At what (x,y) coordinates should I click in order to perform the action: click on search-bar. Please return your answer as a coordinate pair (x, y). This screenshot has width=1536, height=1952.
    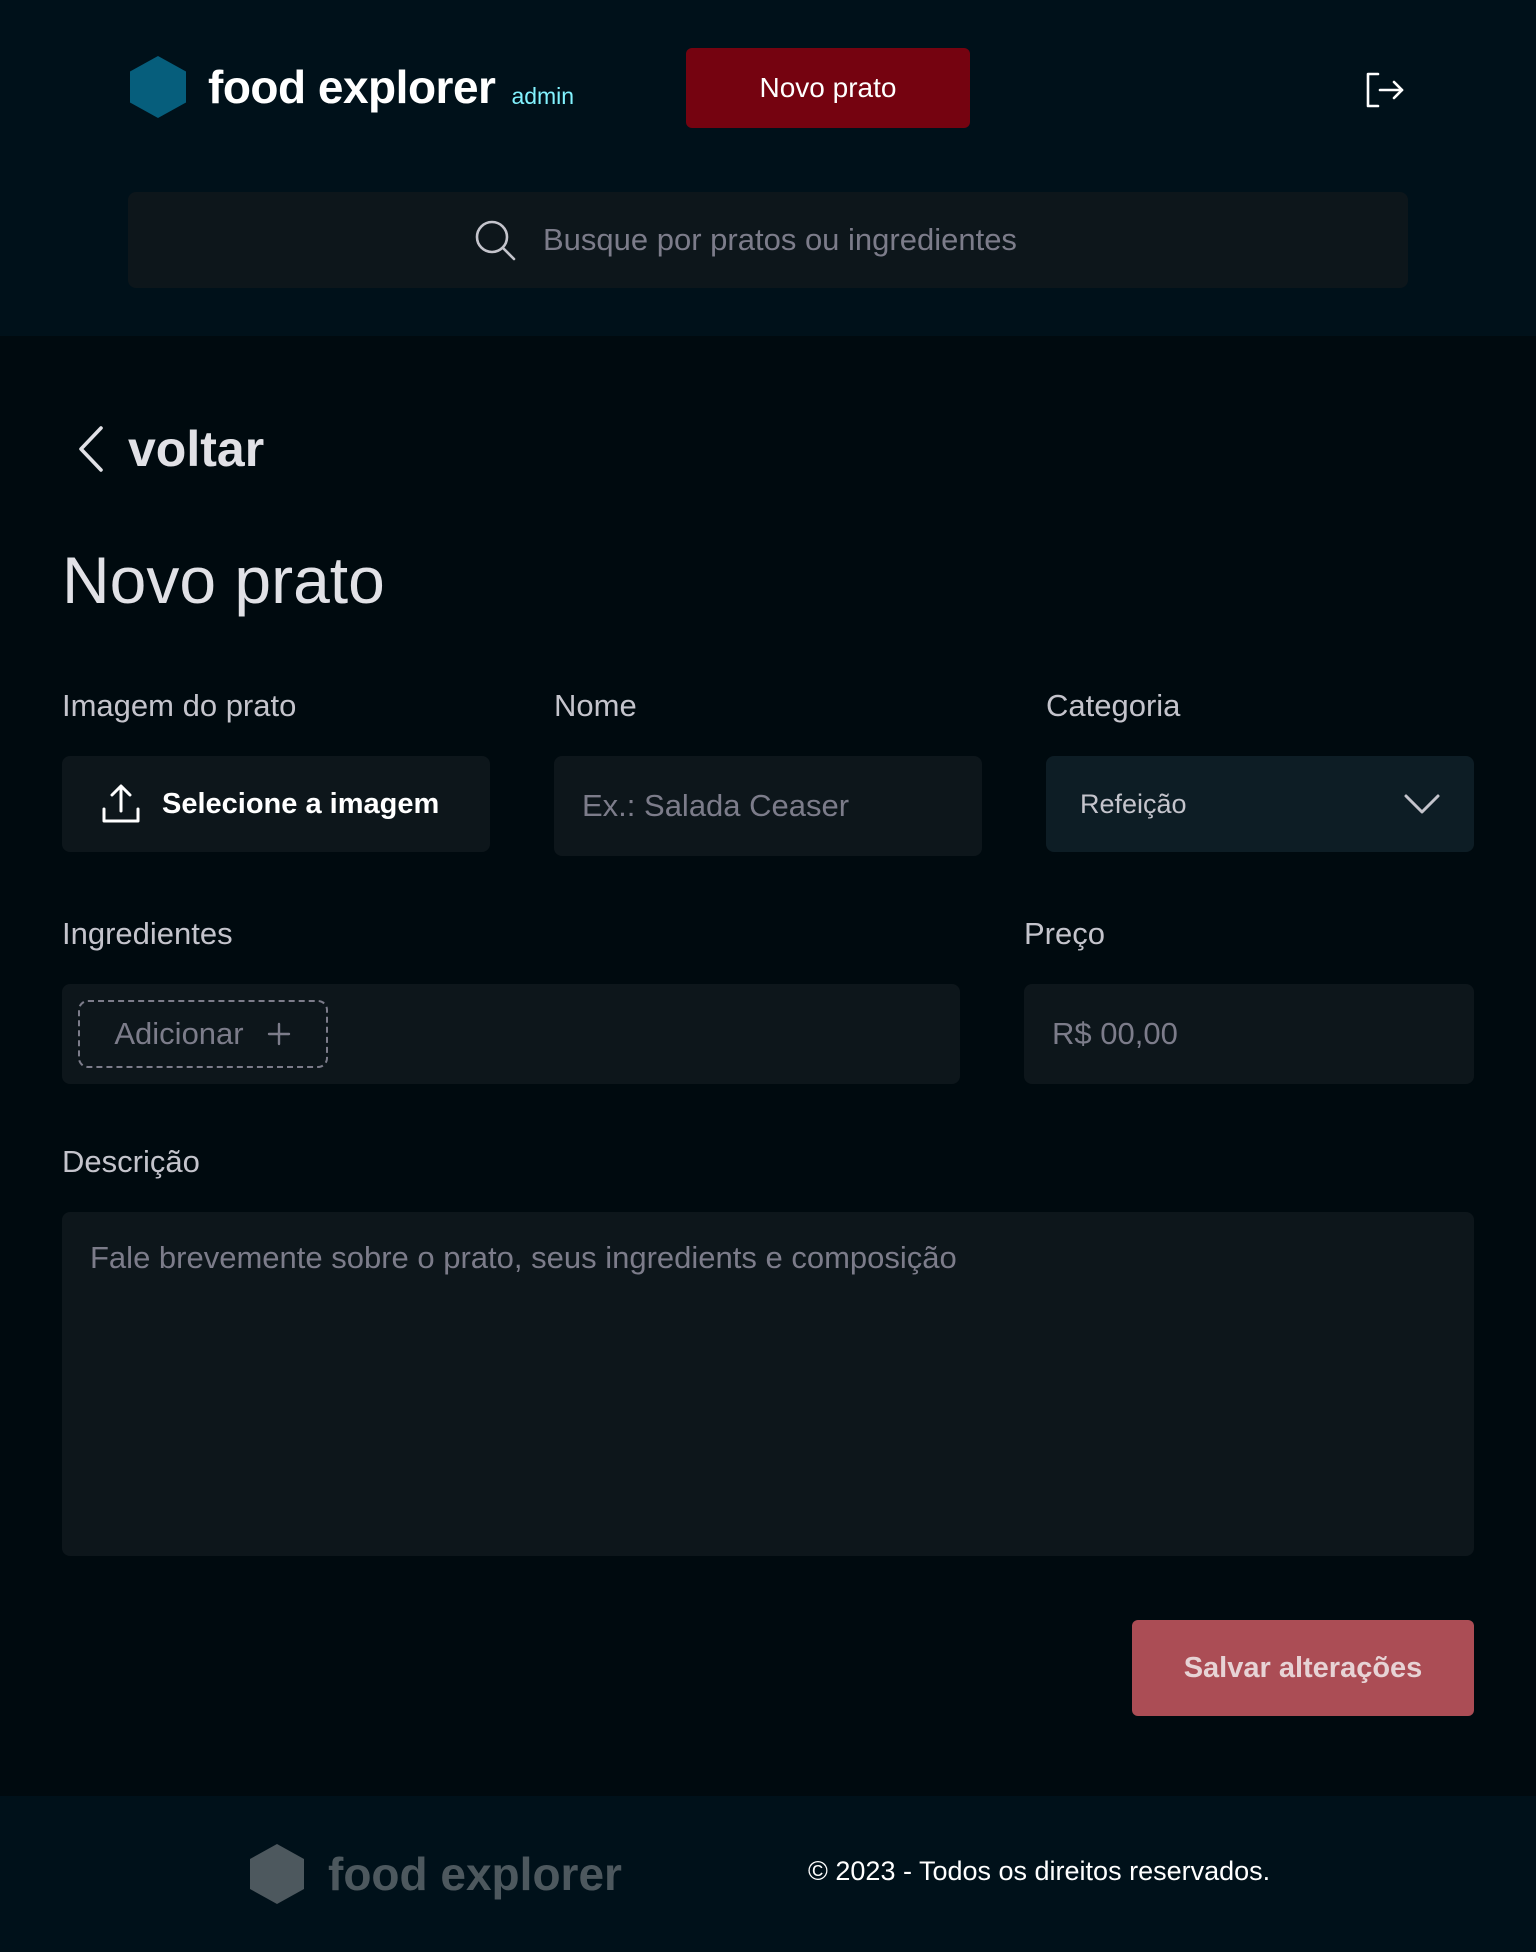
    Looking at the image, I should click on (768, 240).